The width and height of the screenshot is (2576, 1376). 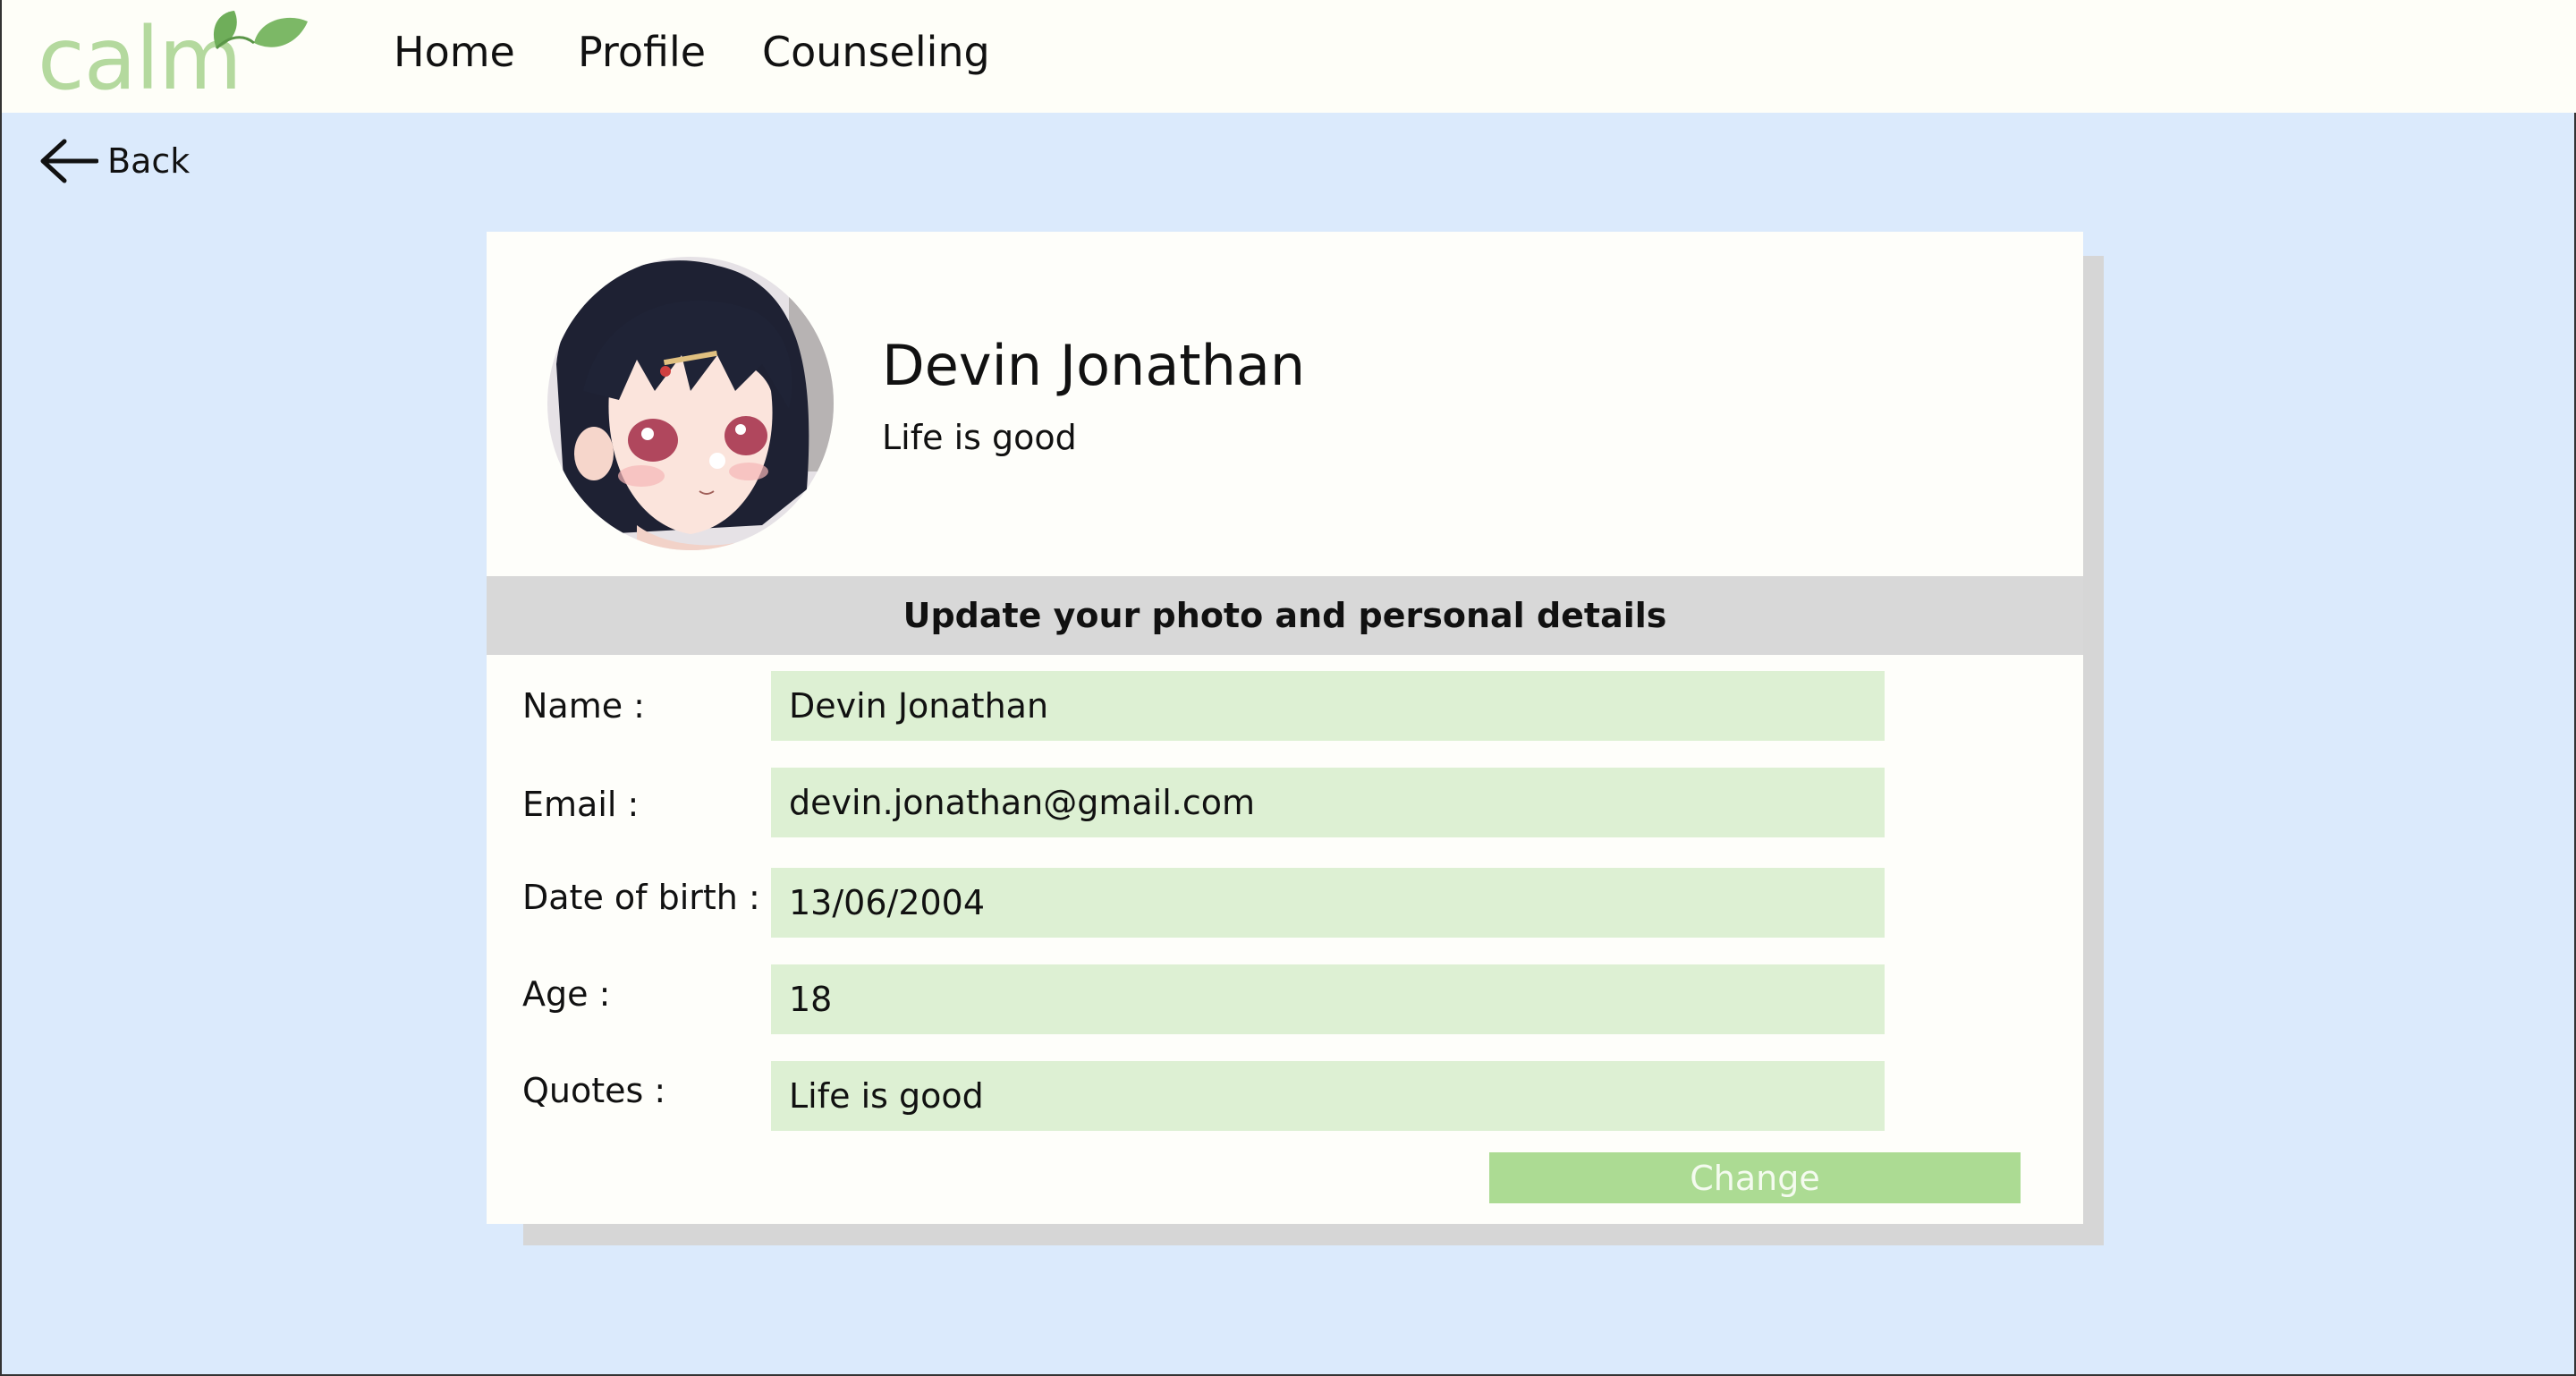 What do you see at coordinates (69, 161) in the screenshot?
I see `arrow-left-icon` at bounding box center [69, 161].